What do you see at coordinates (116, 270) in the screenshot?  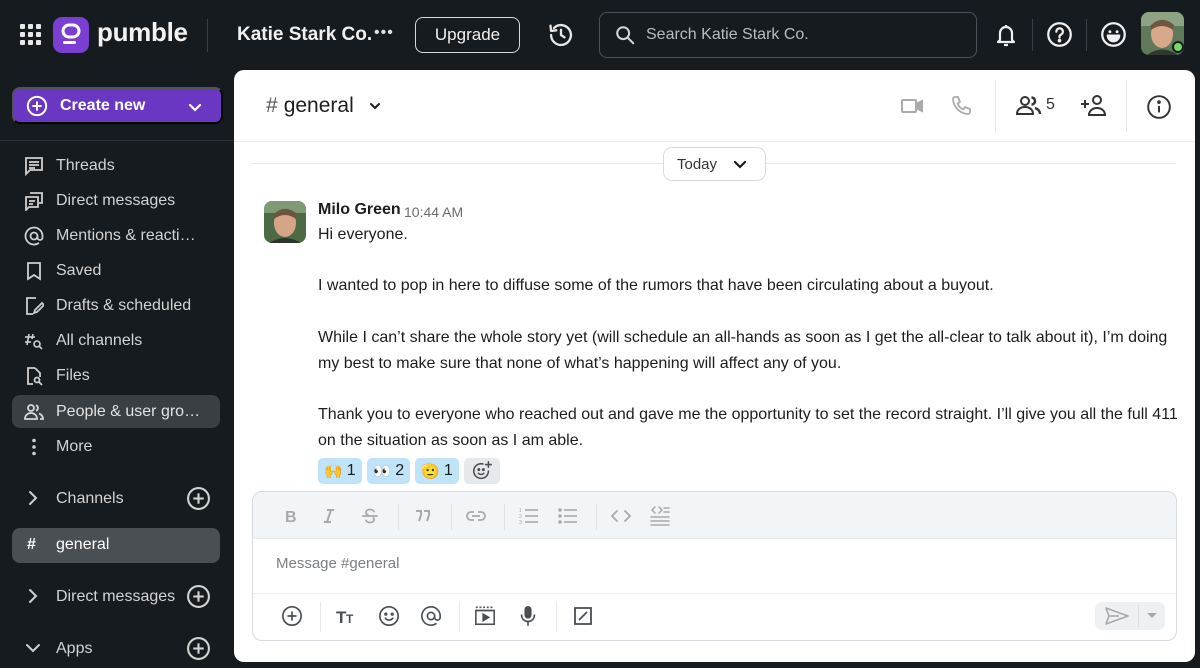 I see `sidebar-item-saved: Saved` at bounding box center [116, 270].